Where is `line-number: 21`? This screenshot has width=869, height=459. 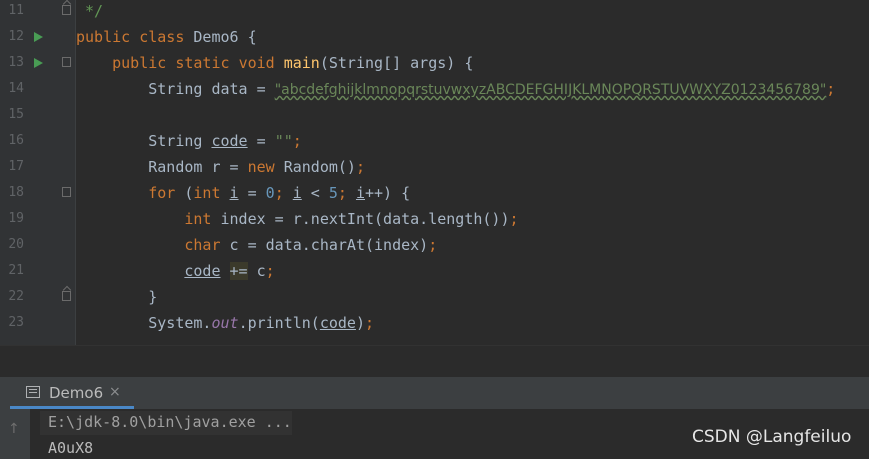
line-number: 21 is located at coordinates (16, 270).